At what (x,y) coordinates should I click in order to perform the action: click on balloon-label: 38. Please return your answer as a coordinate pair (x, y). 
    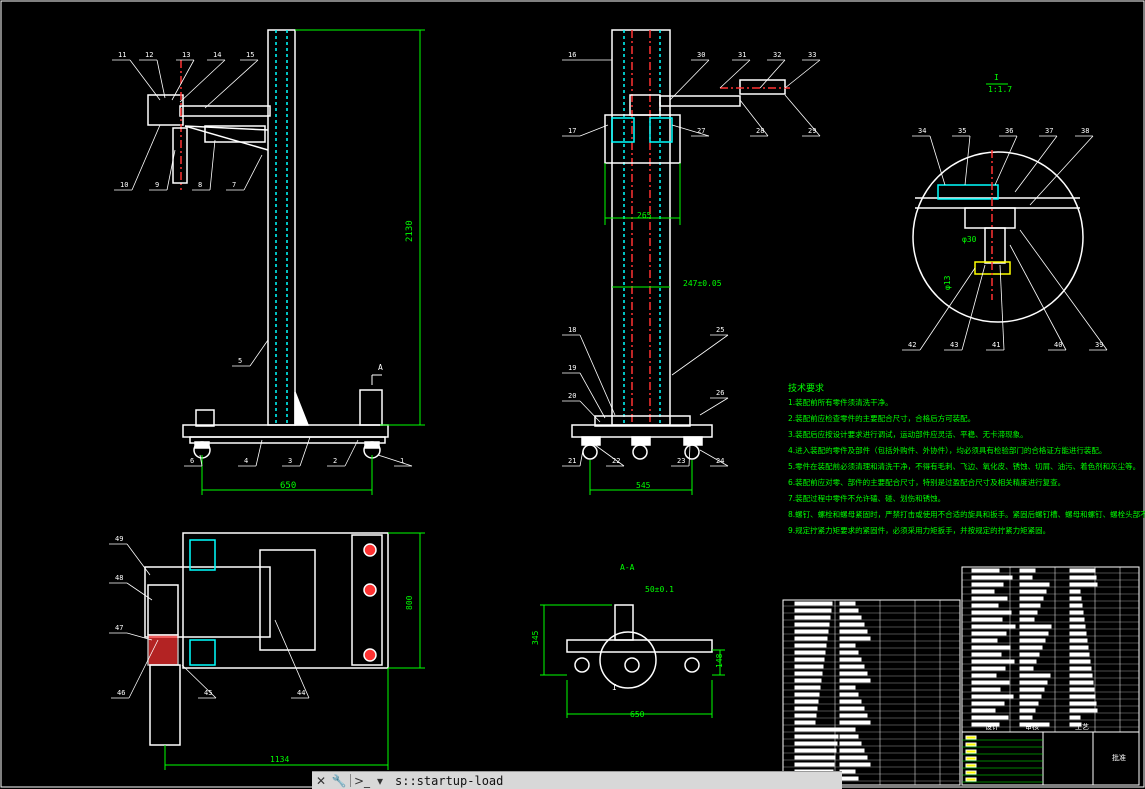
    Looking at the image, I should click on (1085, 131).